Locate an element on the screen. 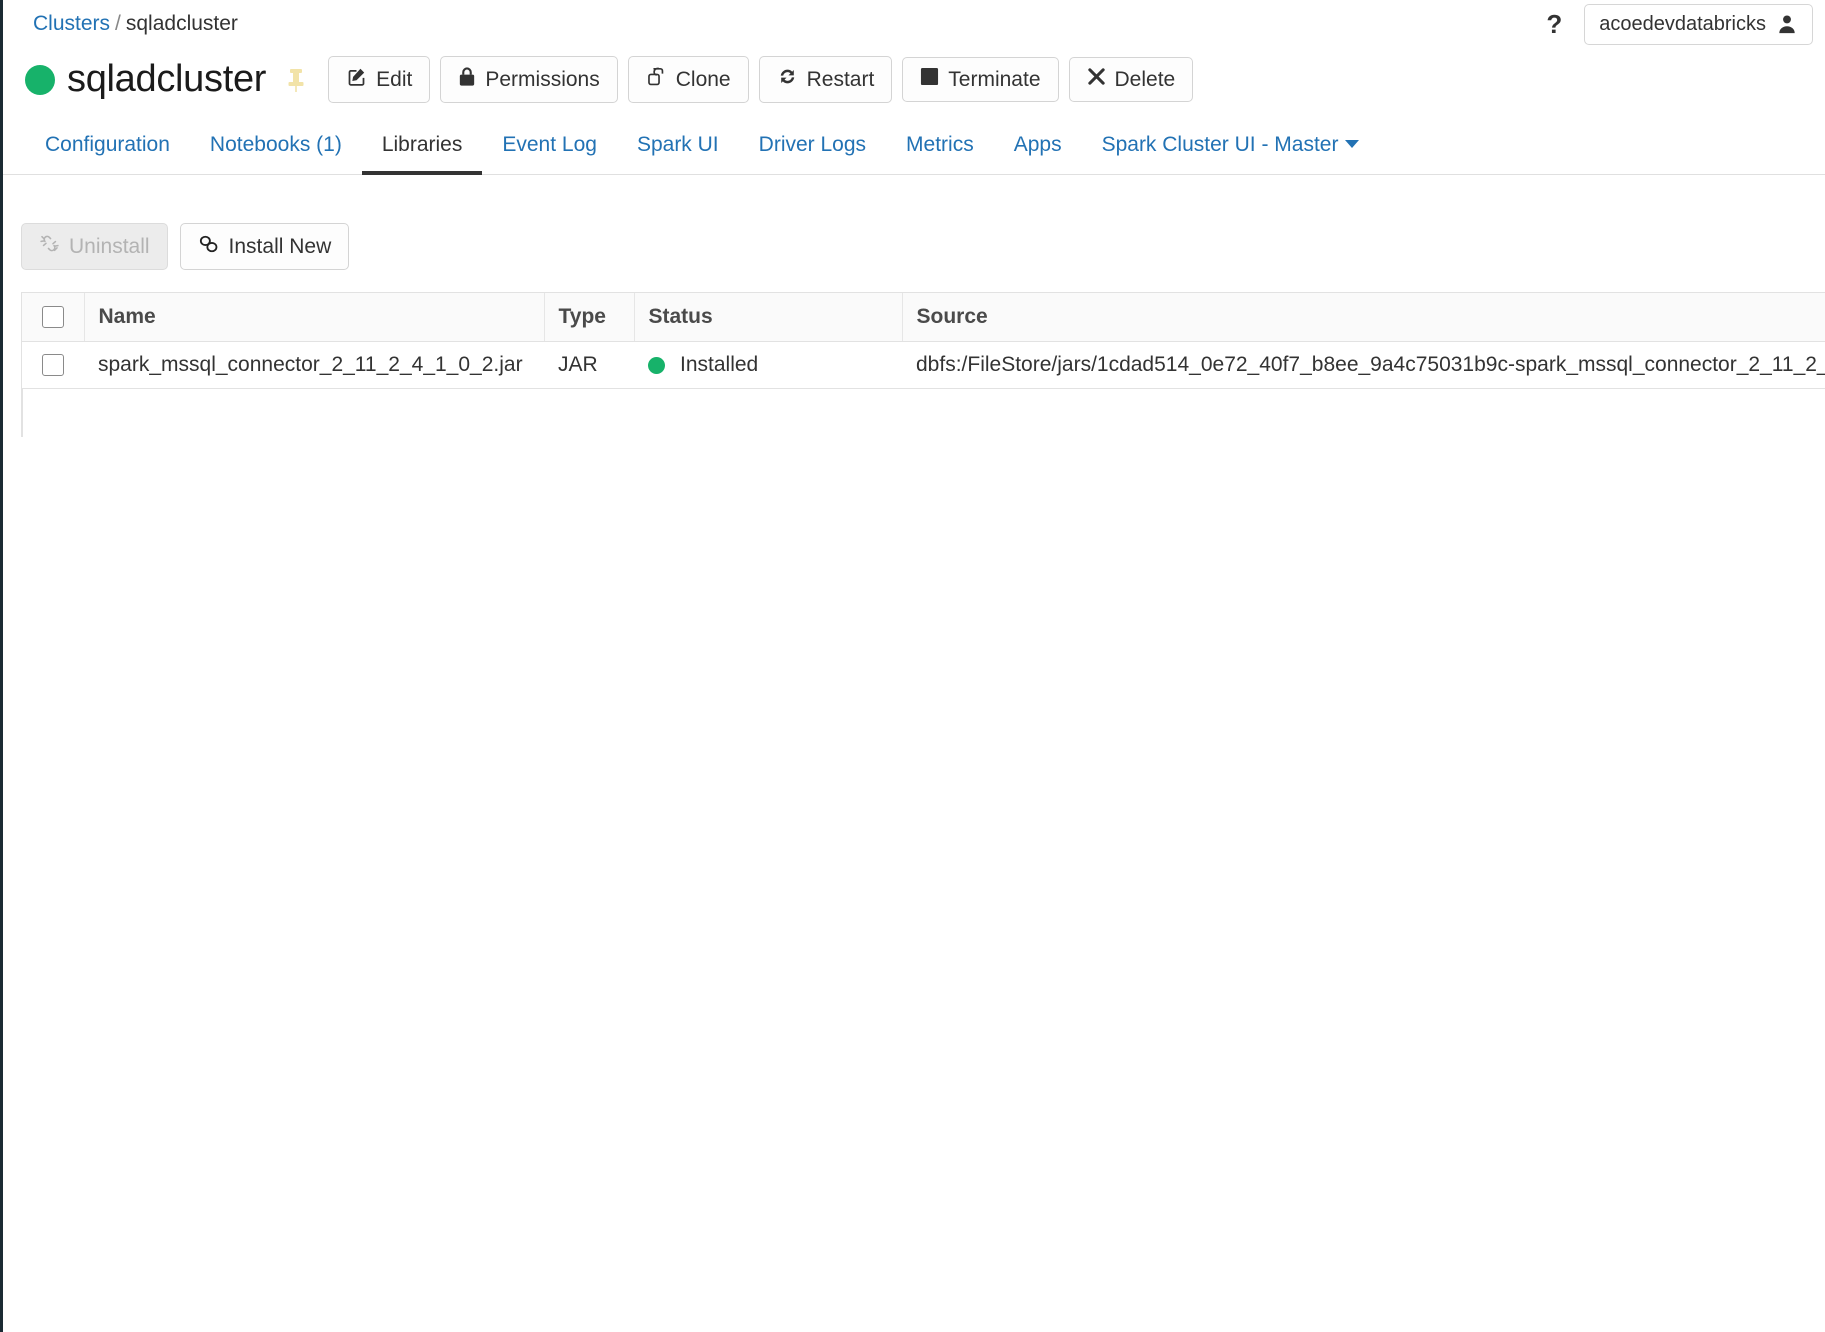  user-menu-button: acoedevdatabricks is located at coordinates (1698, 24).